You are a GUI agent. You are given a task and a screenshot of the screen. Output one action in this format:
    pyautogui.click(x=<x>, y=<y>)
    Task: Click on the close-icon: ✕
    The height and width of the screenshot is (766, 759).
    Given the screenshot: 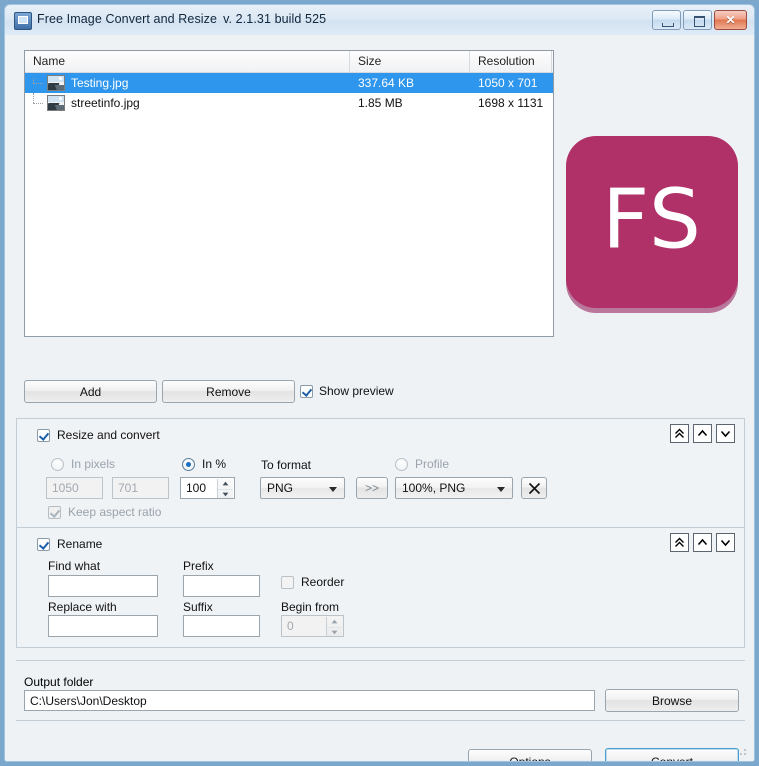 What is the action you would take?
    pyautogui.click(x=730, y=20)
    